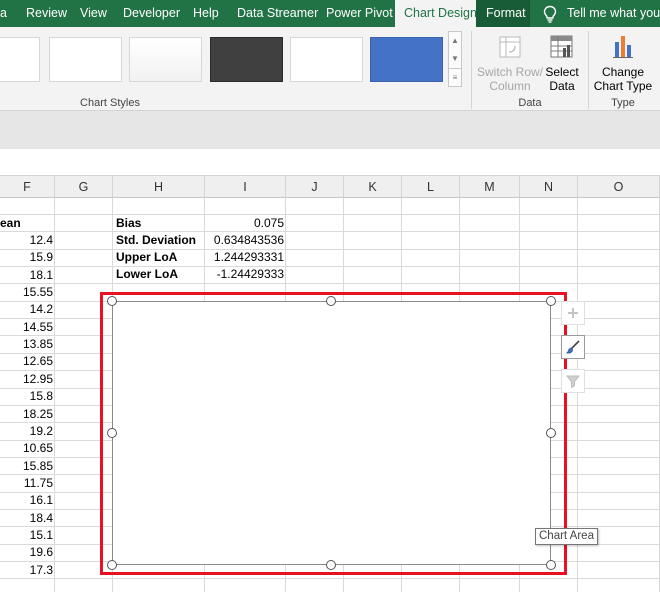 This screenshot has height=592, width=660. Describe the element at coordinates (5, 13) in the screenshot. I see `tab-data: a` at that location.